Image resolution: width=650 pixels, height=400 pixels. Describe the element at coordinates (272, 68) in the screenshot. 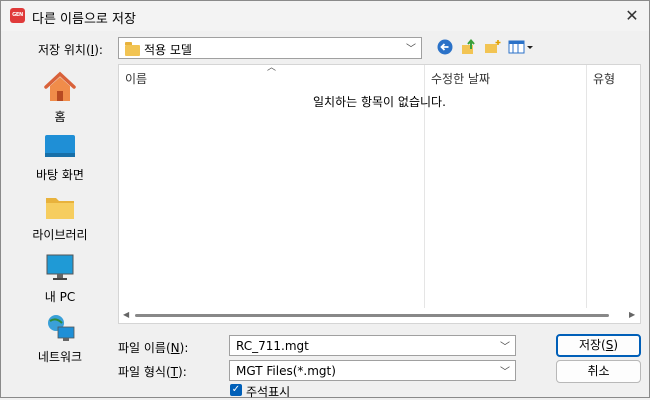

I see `sort-ascending-icon: ︿` at that location.